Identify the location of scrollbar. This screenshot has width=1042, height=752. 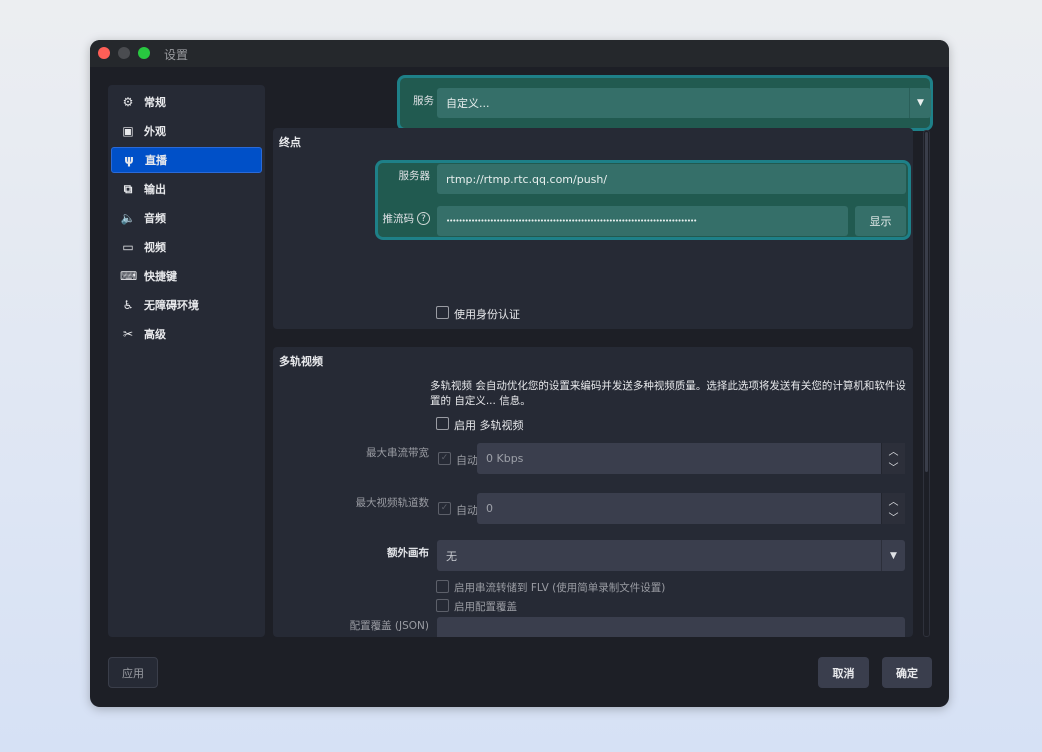
(926, 383).